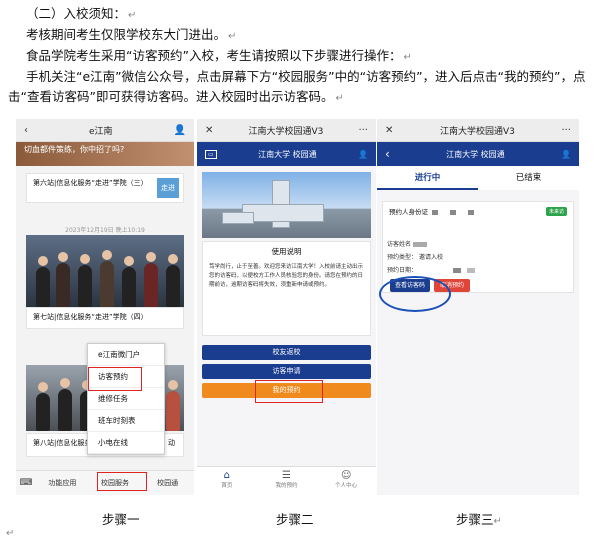  What do you see at coordinates (105, 271) in the screenshot?
I see `article-photo` at bounding box center [105, 271].